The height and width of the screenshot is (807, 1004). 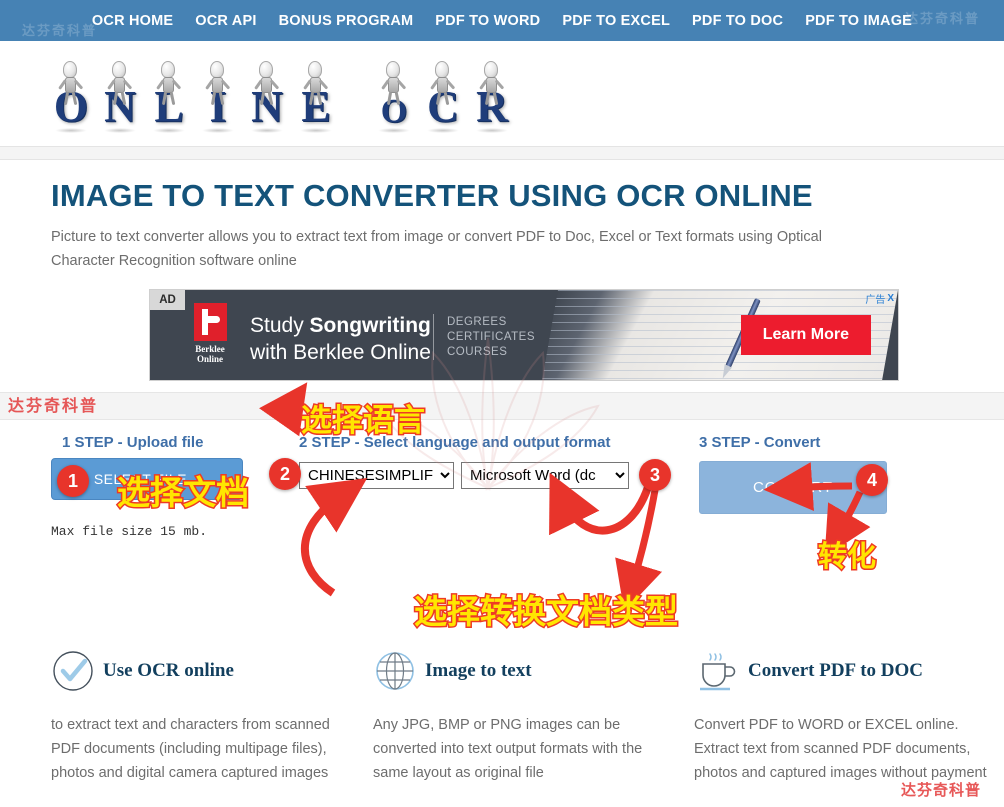 I want to click on ad-divider, so click(x=433, y=337).